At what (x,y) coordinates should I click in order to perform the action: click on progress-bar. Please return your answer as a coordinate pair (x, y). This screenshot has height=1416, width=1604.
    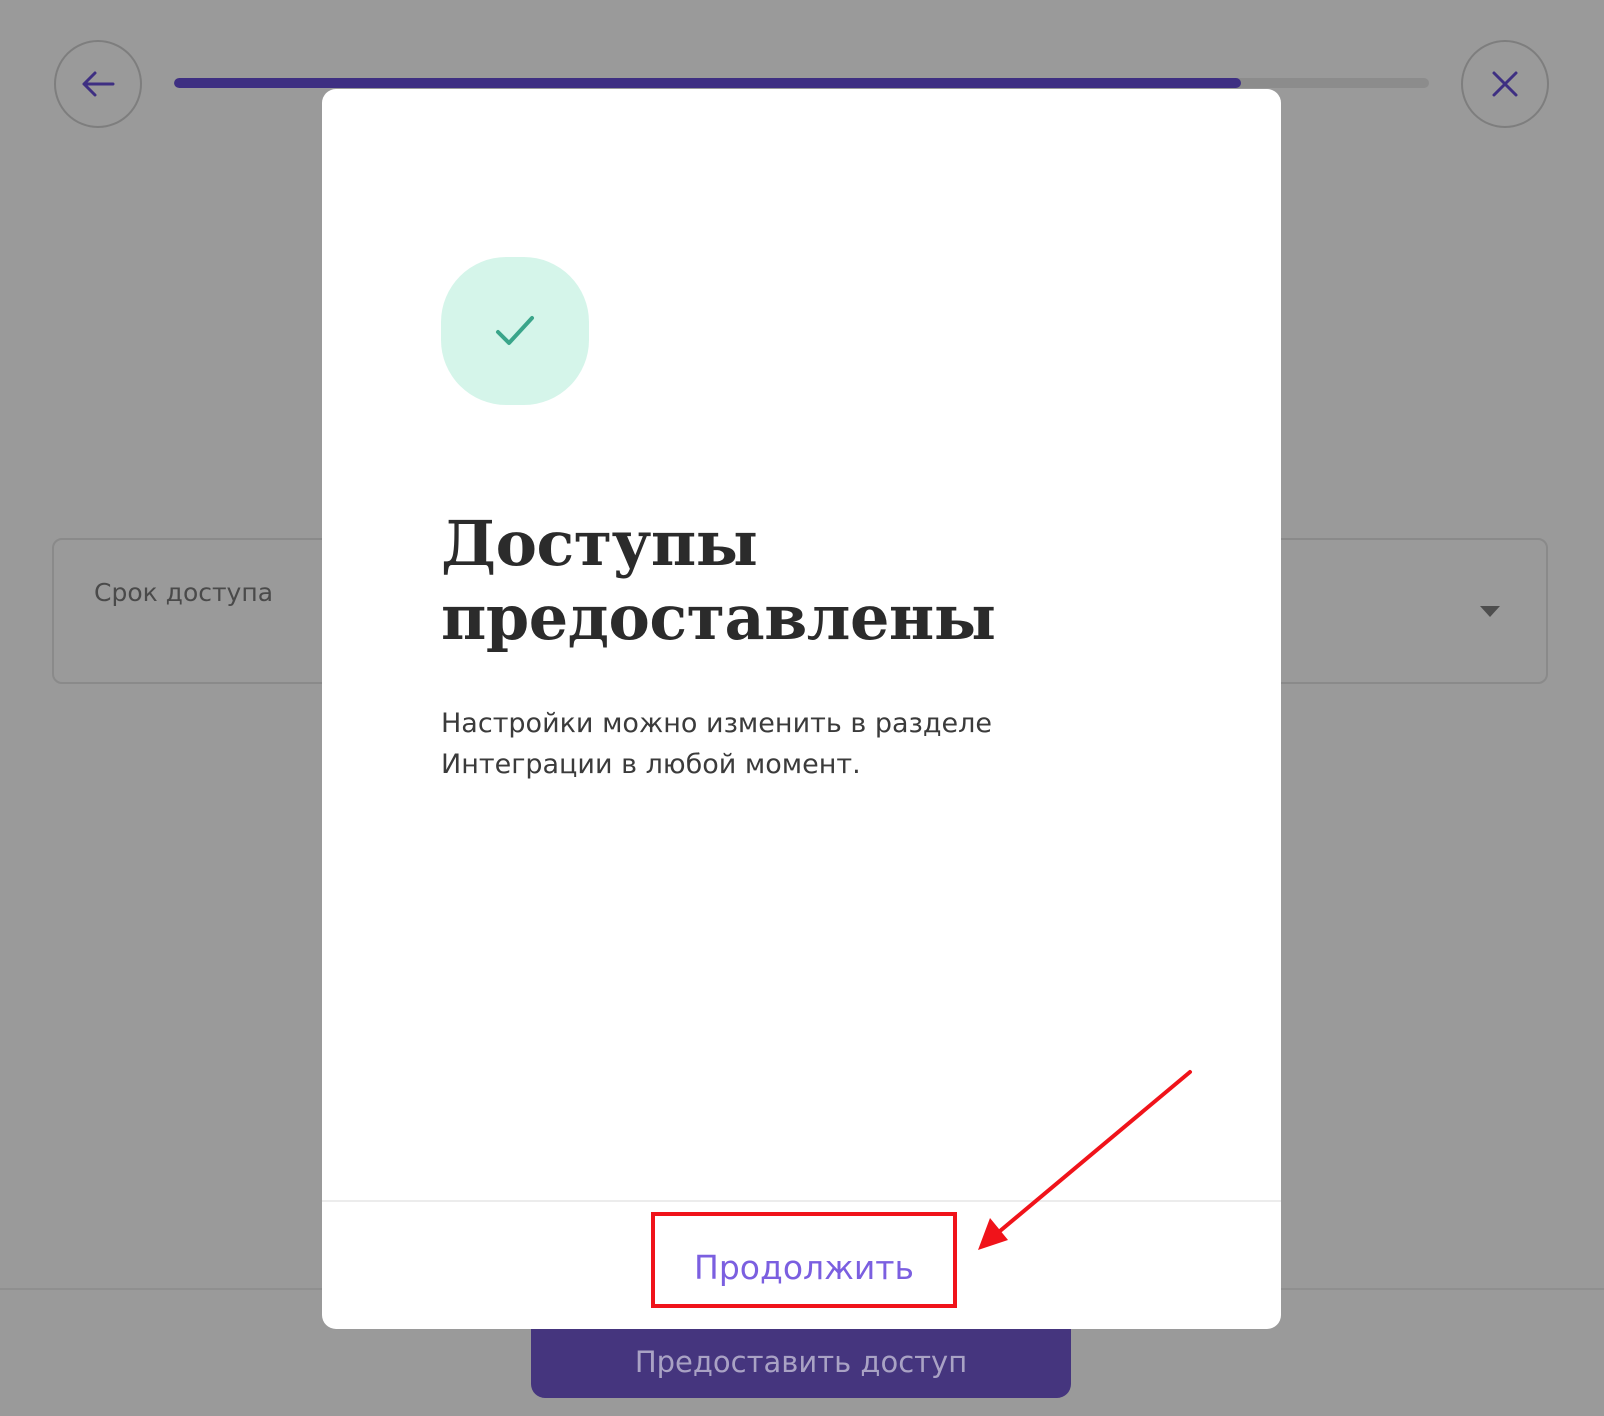
    Looking at the image, I should click on (801, 83).